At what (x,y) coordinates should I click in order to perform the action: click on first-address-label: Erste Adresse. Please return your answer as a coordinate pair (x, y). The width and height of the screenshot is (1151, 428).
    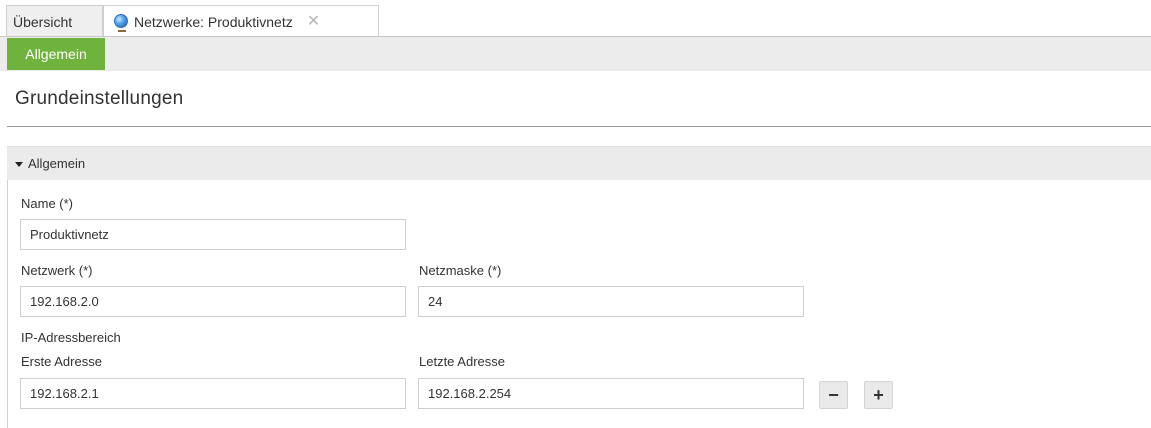
    Looking at the image, I should click on (61, 361).